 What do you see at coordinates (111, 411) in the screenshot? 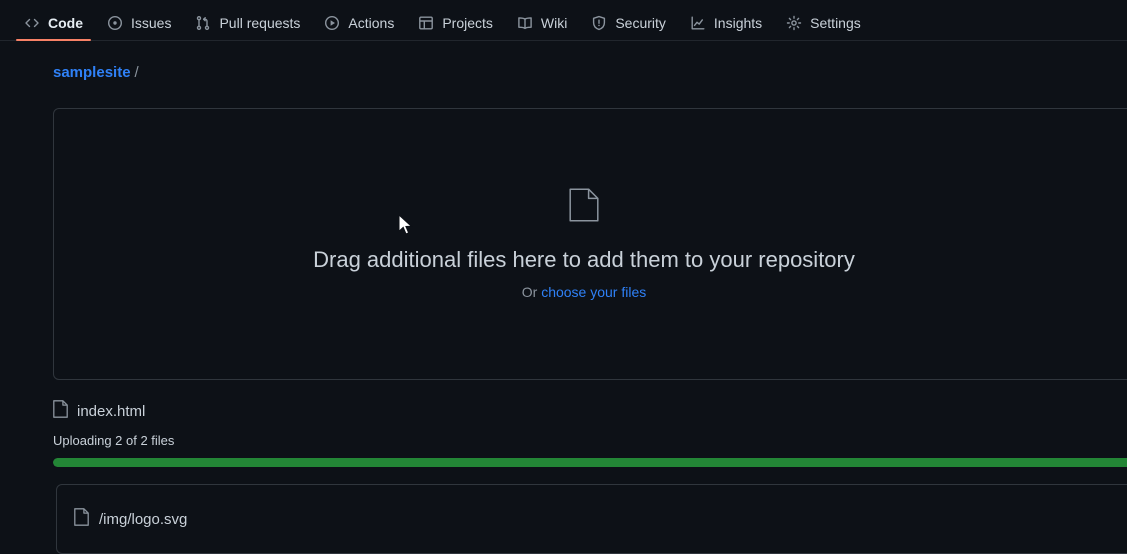
I see `uploading-file-name: index.html` at bounding box center [111, 411].